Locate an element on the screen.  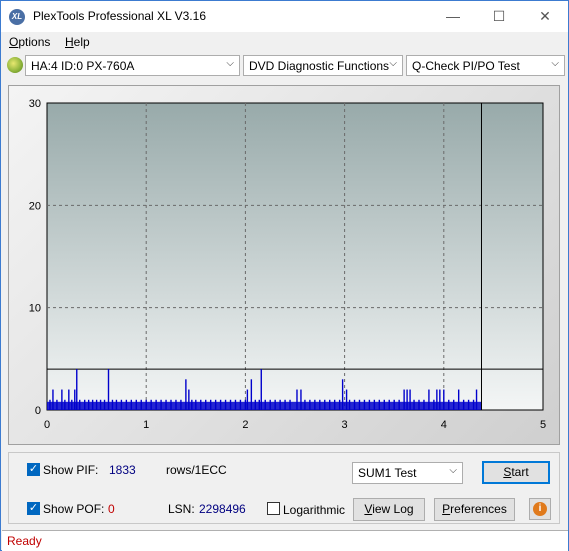
lsn-value: 2298496 is located at coordinates (222, 509).